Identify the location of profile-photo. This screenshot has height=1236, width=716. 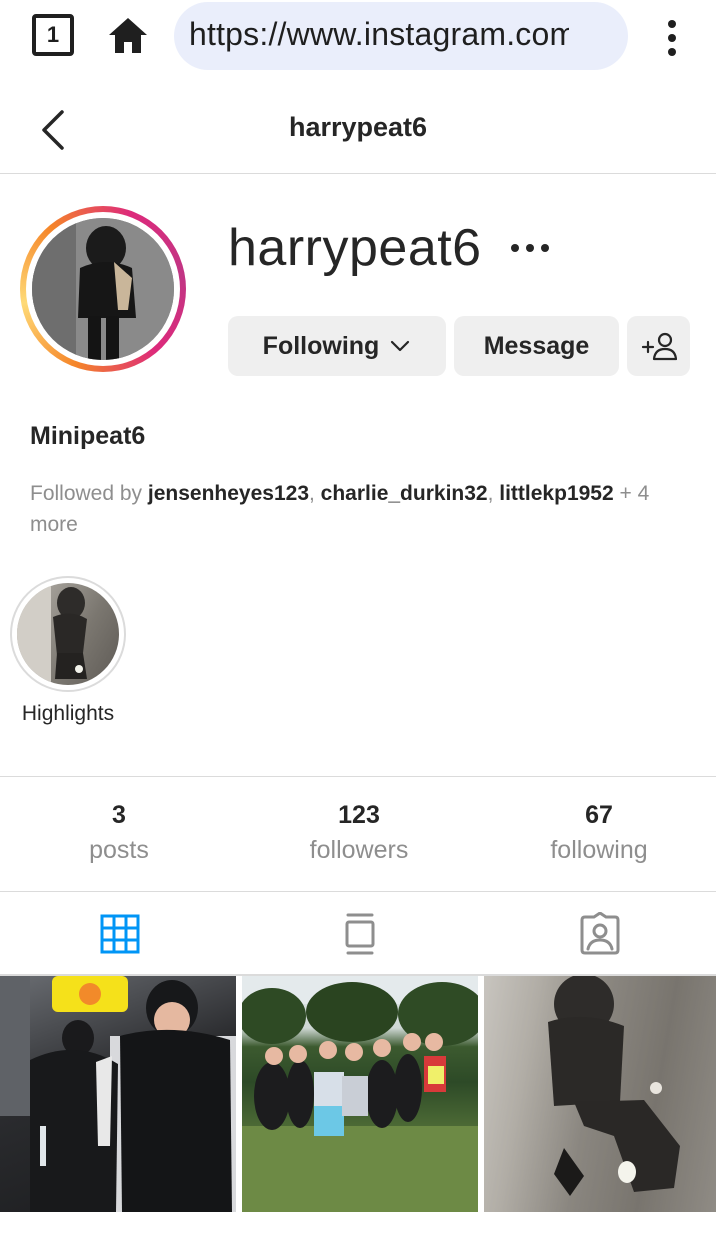
(103, 289).